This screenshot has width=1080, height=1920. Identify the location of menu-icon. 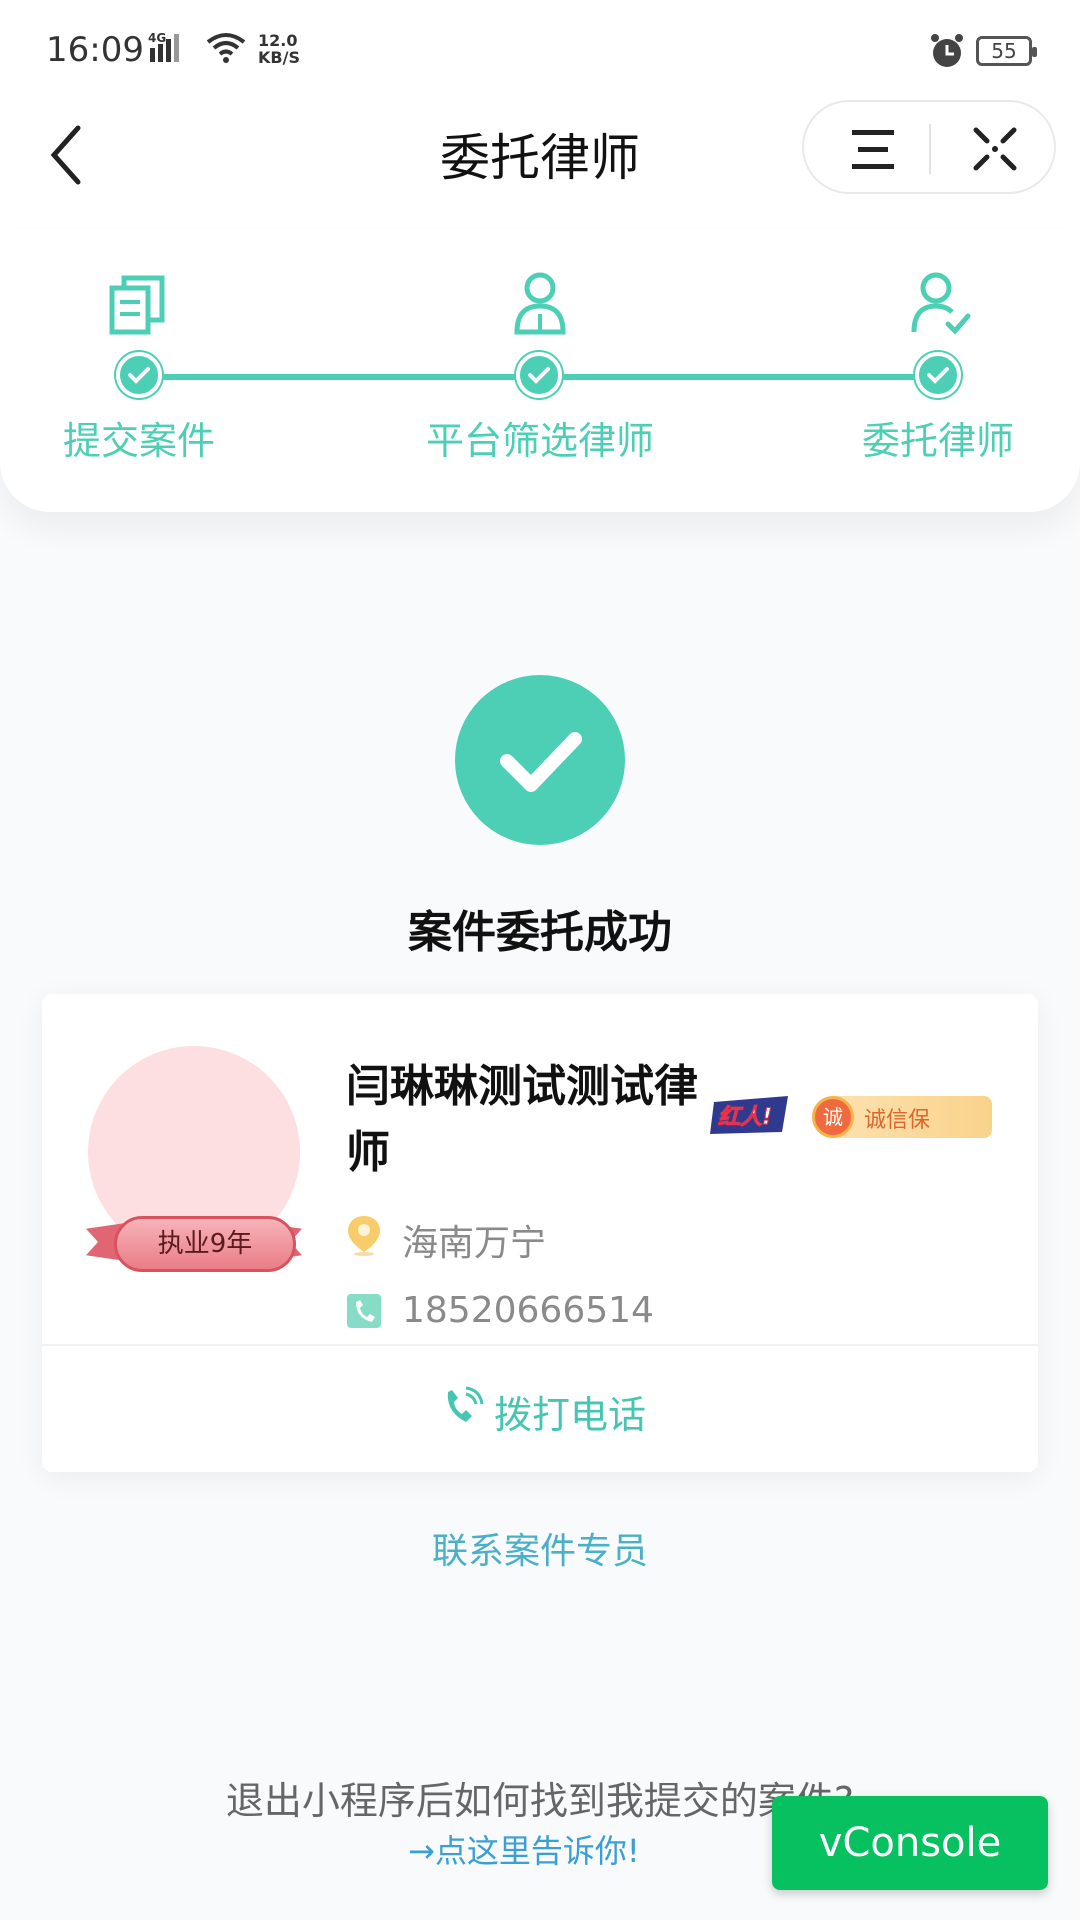
(873, 149).